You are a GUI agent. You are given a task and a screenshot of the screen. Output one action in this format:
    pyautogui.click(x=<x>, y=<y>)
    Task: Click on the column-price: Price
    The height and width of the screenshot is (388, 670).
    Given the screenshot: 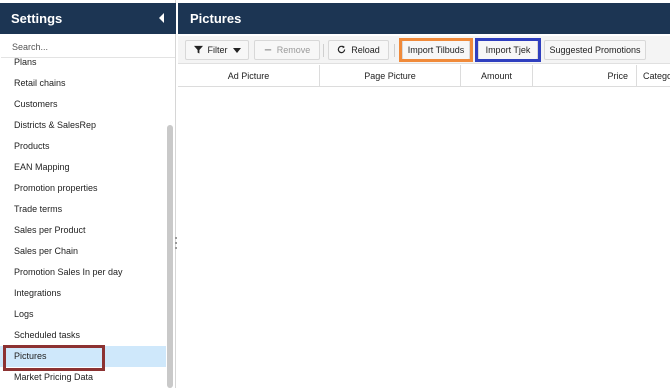 What is the action you would take?
    pyautogui.click(x=585, y=76)
    